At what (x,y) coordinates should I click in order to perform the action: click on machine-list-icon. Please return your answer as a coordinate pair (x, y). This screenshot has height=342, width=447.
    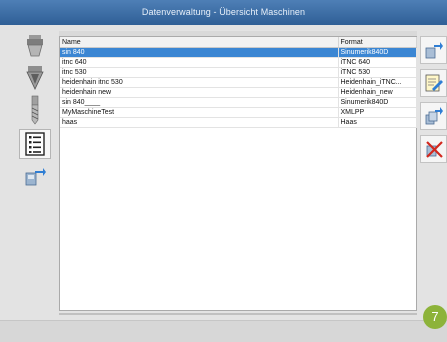
    Looking at the image, I should click on (35, 144).